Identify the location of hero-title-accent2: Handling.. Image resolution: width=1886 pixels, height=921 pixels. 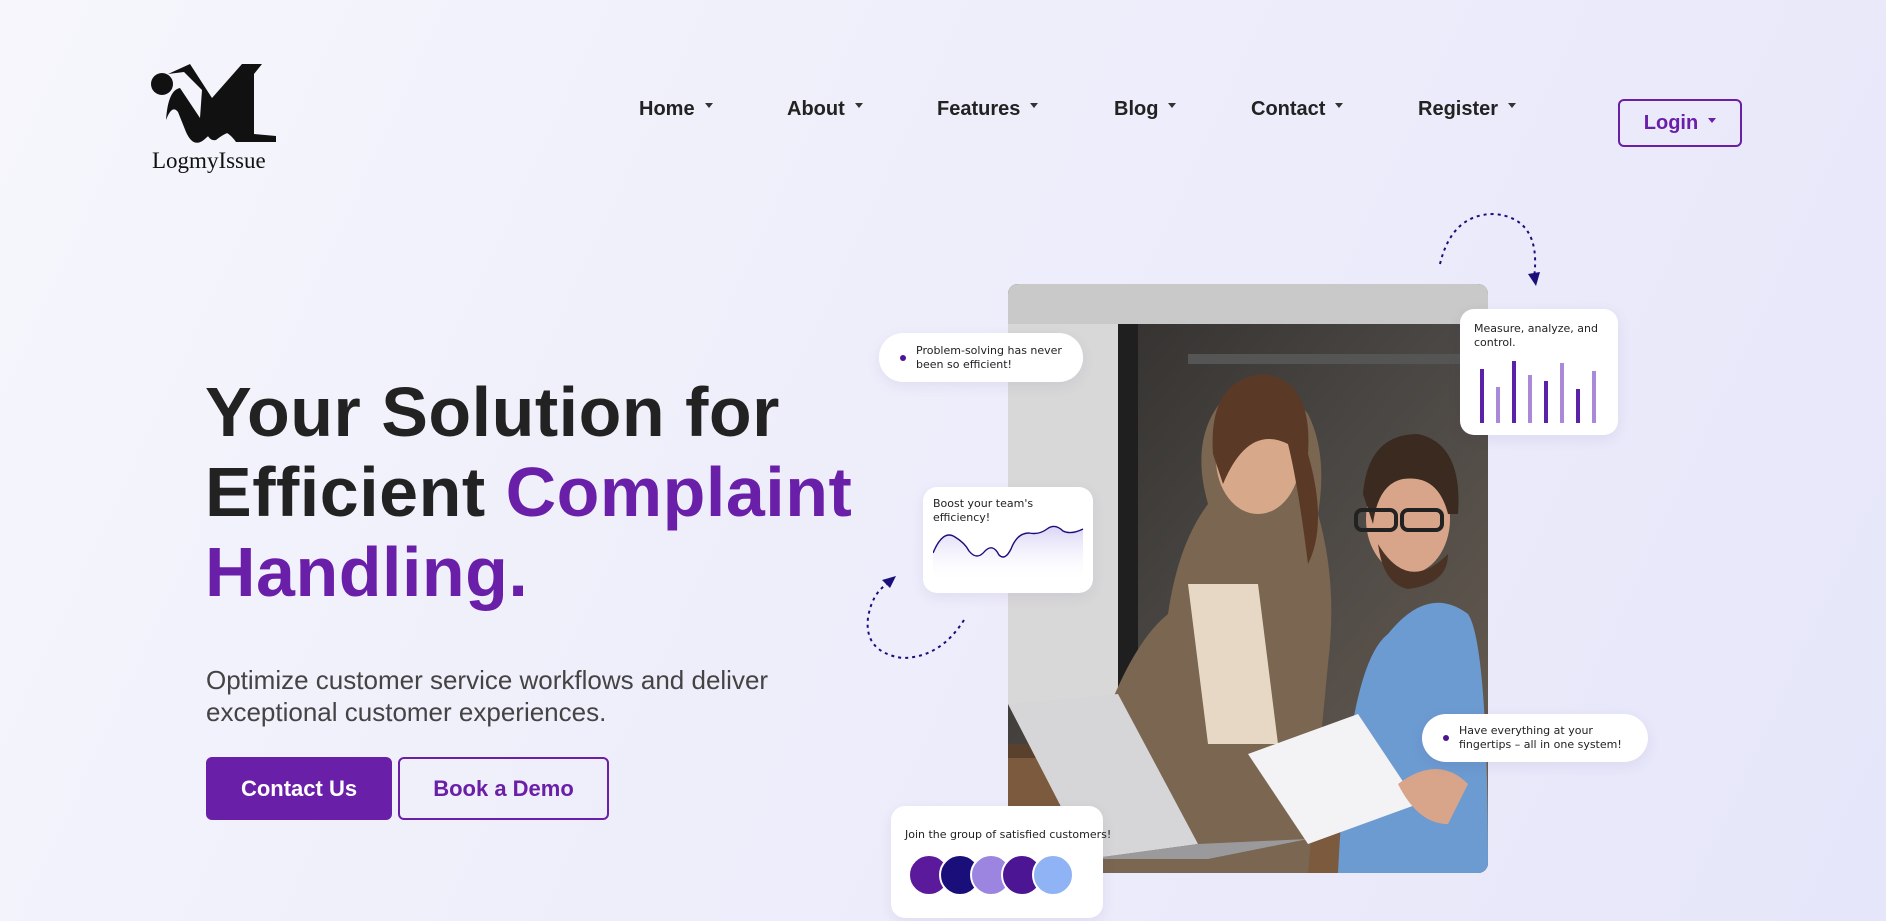
(367, 572).